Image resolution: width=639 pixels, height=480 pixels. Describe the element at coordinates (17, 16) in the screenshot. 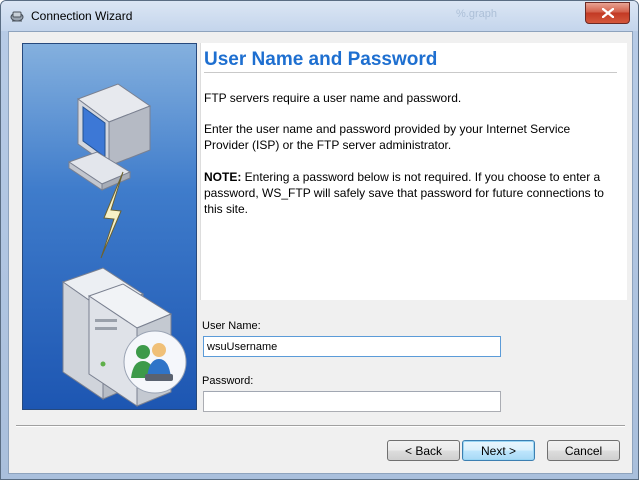

I see `app-icon` at that location.